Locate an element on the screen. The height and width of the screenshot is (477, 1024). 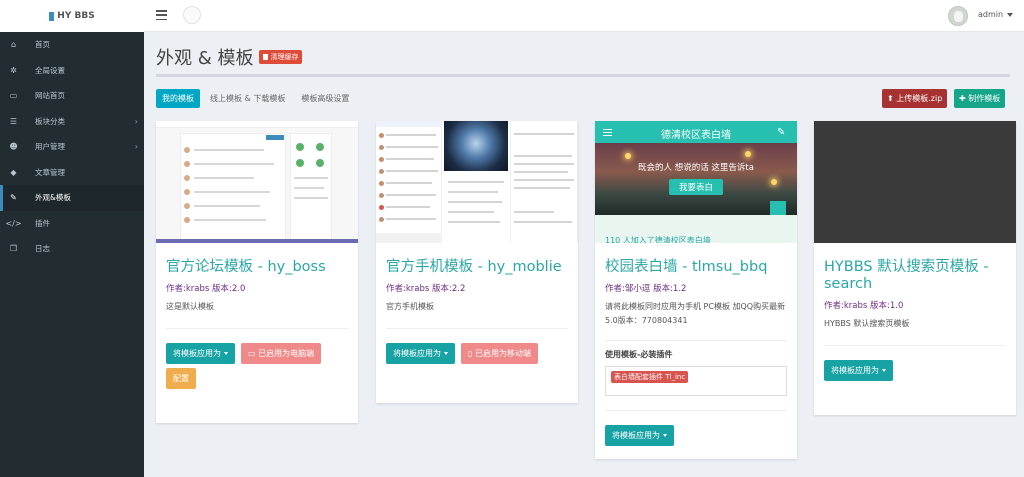
tab-online-templates: 线上模板 & 下载模板 is located at coordinates (247, 98).